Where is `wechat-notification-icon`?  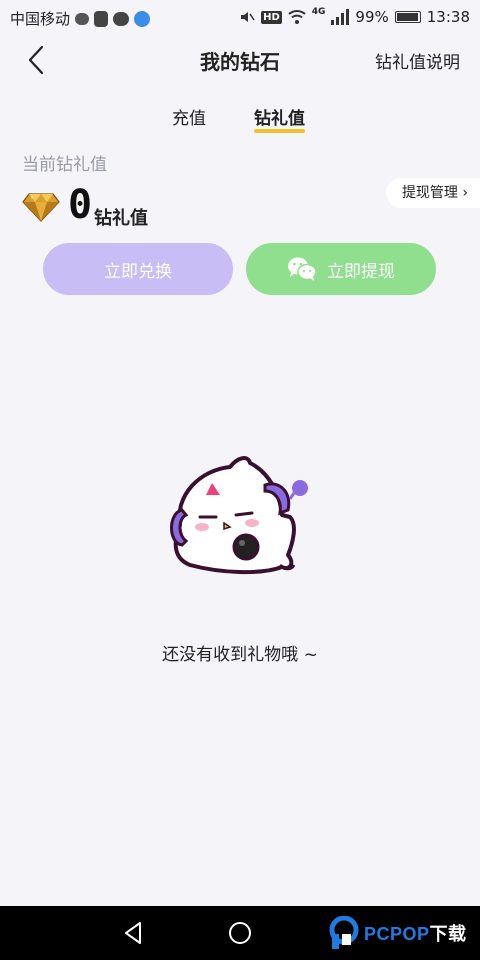 wechat-notification-icon is located at coordinates (82, 18).